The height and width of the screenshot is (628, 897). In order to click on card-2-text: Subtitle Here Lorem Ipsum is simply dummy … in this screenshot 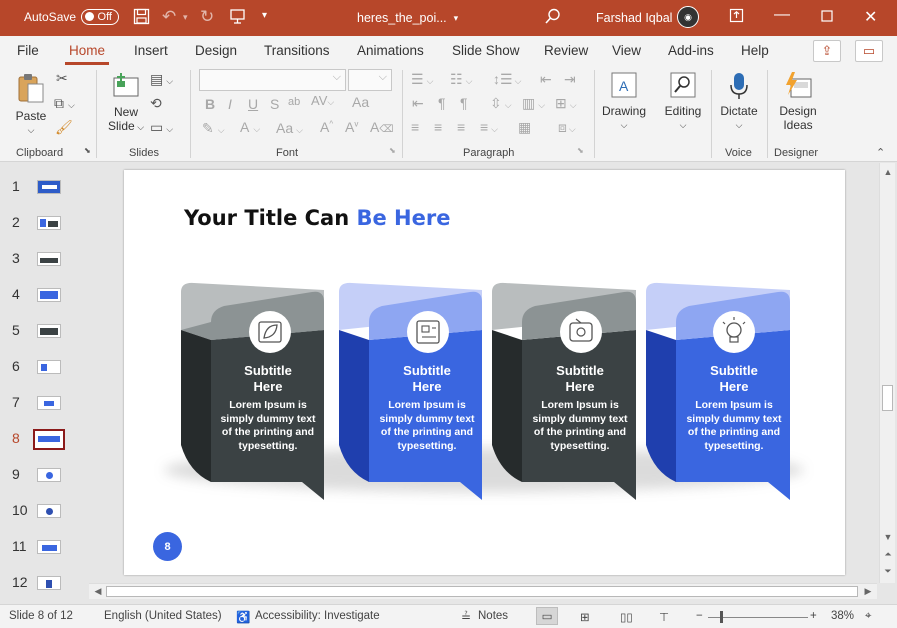, I will do `click(427, 408)`.